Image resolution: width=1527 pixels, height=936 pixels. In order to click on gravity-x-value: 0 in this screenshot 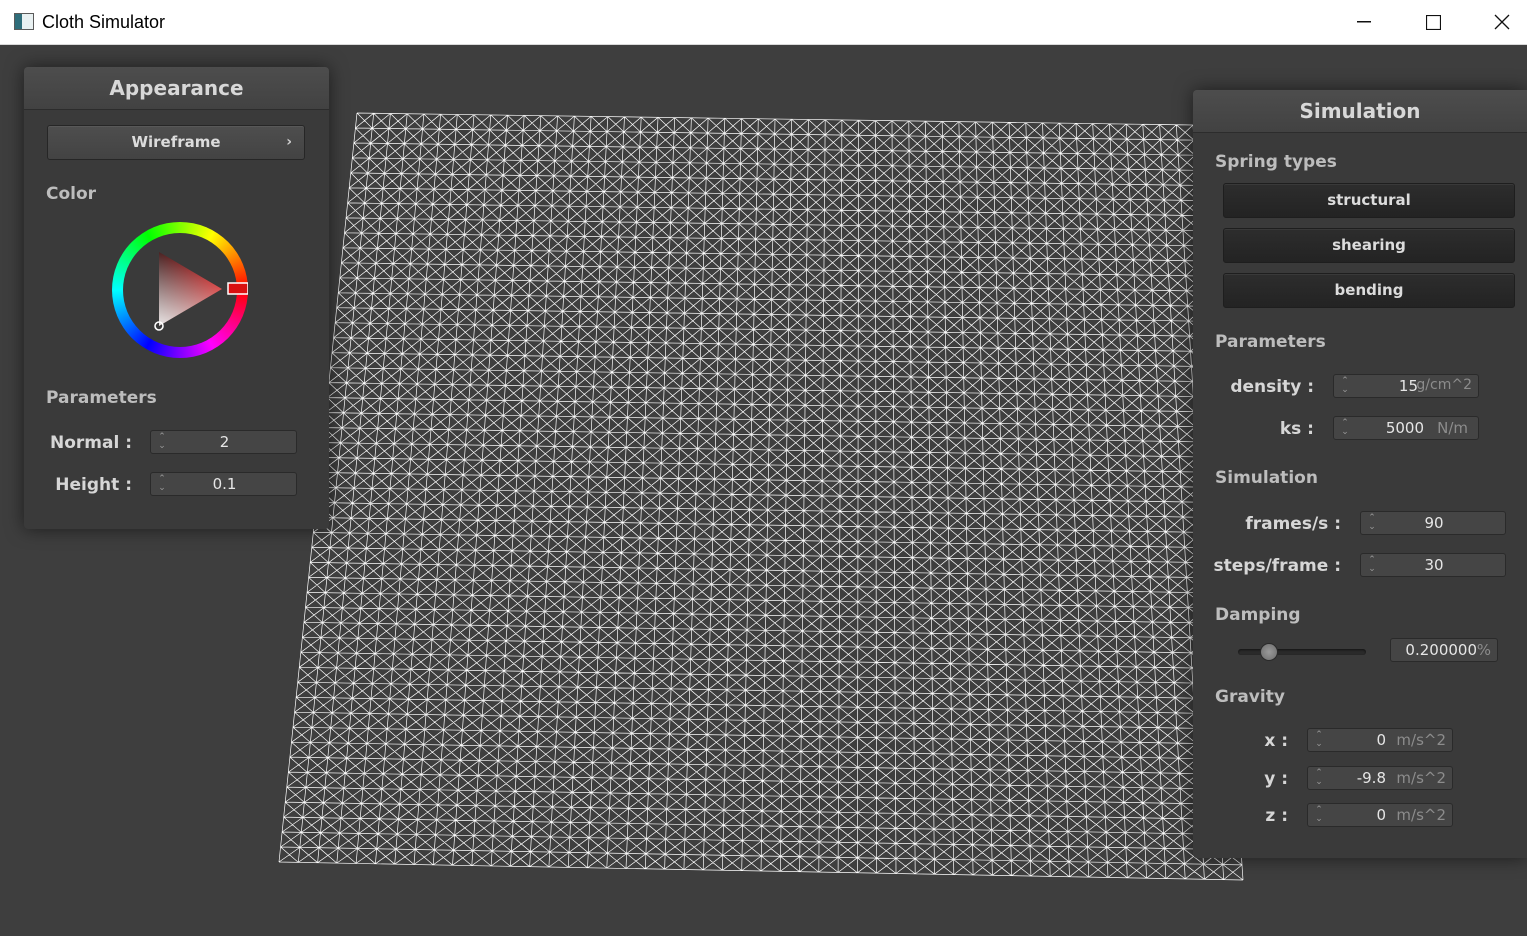, I will do `click(1381, 740)`.